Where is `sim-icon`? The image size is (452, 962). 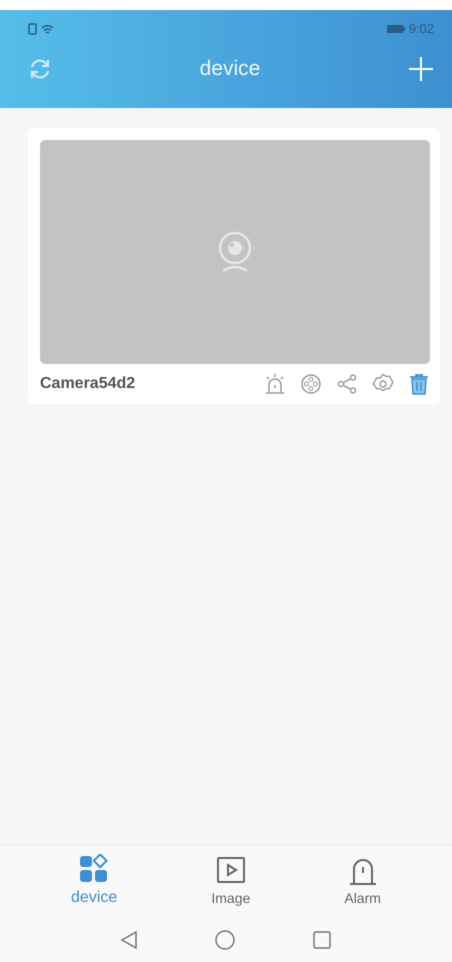 sim-icon is located at coordinates (32, 29).